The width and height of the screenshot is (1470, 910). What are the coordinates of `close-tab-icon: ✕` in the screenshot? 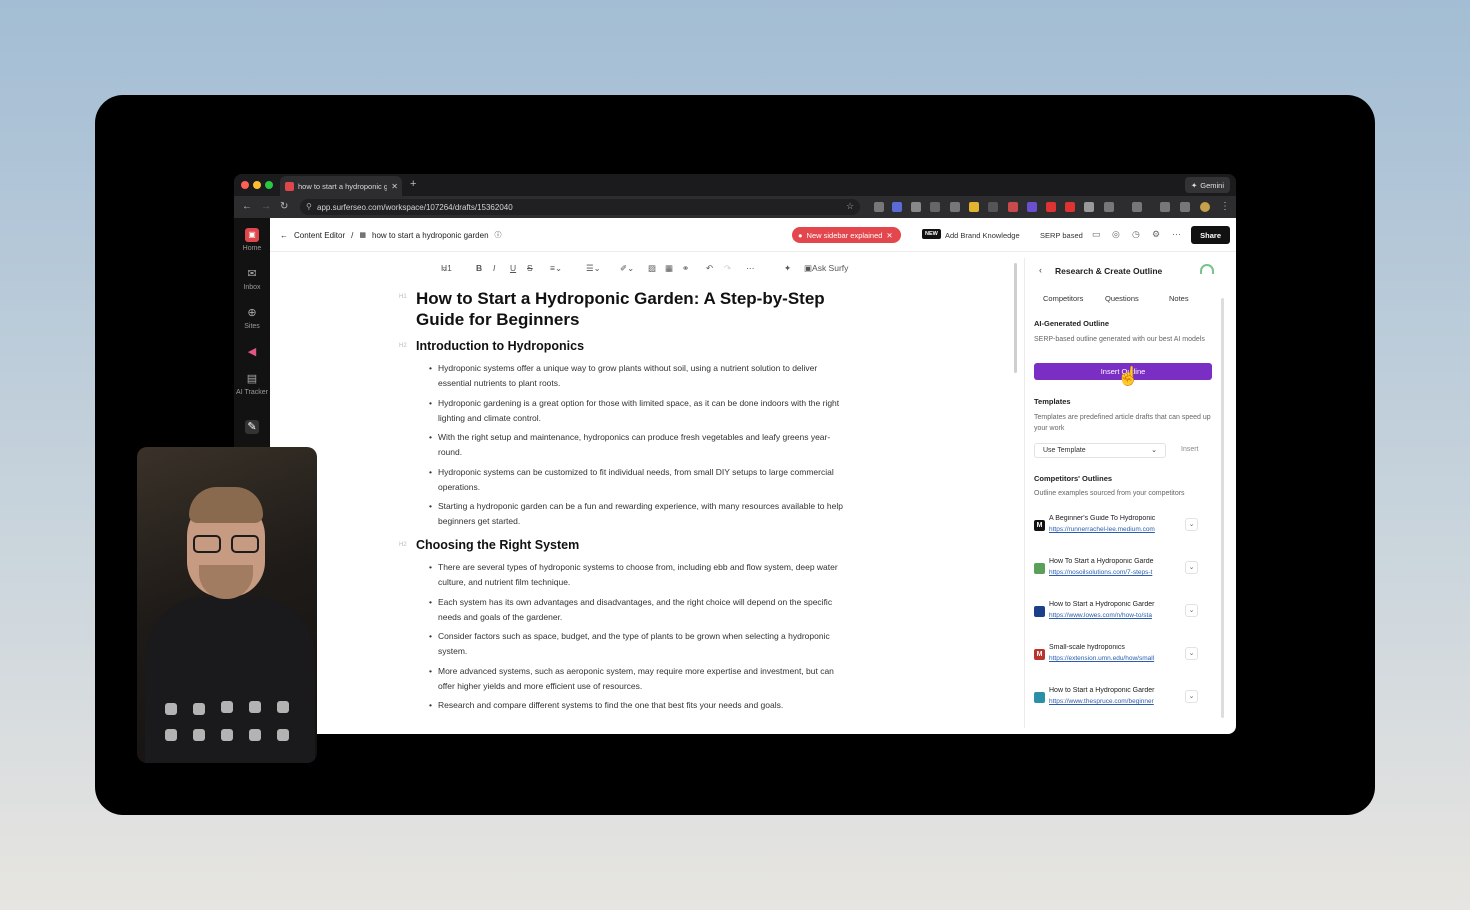 It's located at (396, 186).